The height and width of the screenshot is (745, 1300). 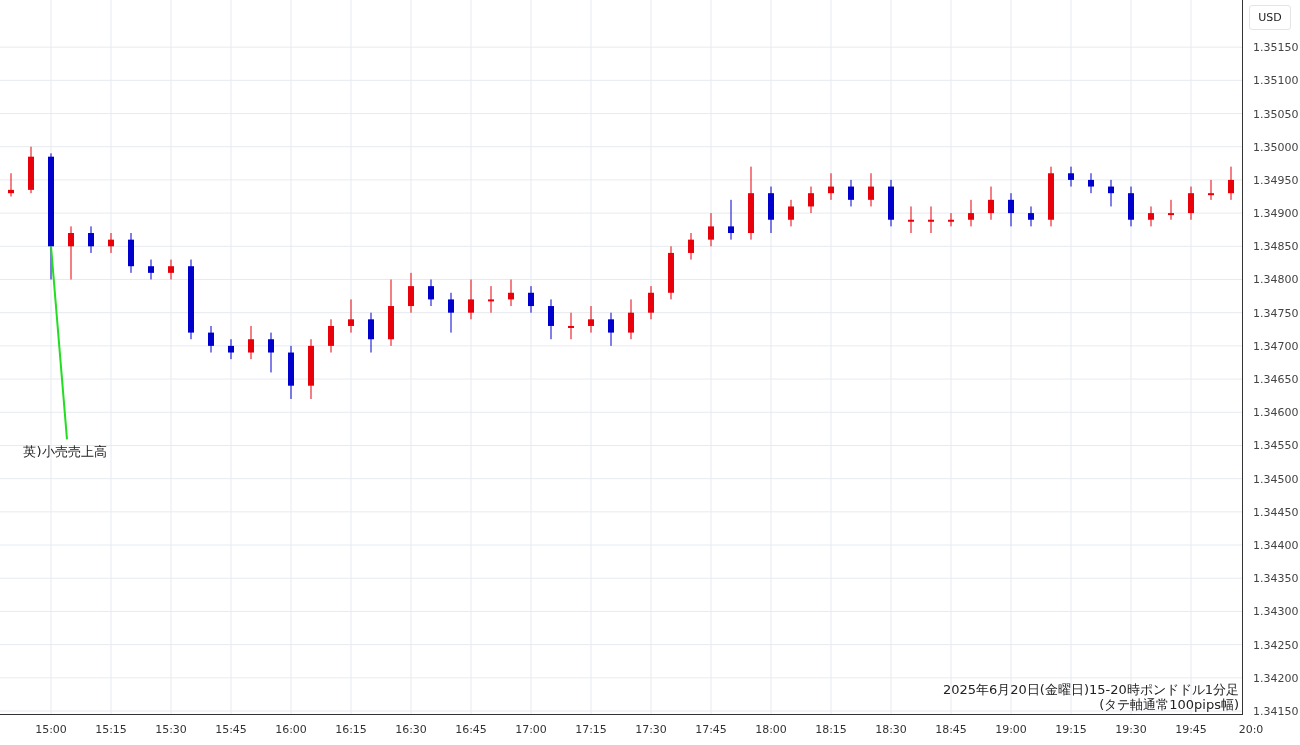 I want to click on price-label: 1.34850, so click(x=1276, y=246).